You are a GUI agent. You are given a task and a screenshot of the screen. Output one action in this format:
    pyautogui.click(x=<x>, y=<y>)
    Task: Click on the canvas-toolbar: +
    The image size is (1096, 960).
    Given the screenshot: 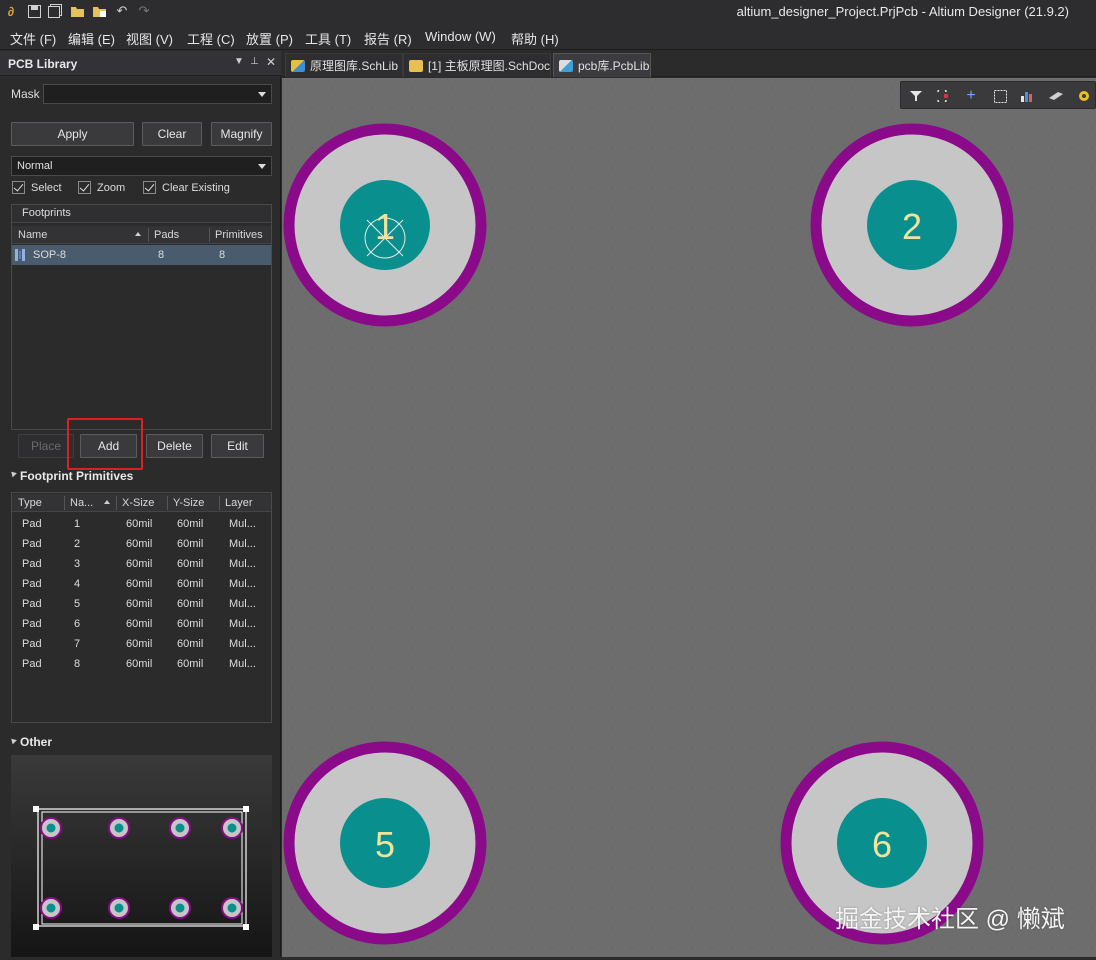 What is the action you would take?
    pyautogui.click(x=998, y=95)
    